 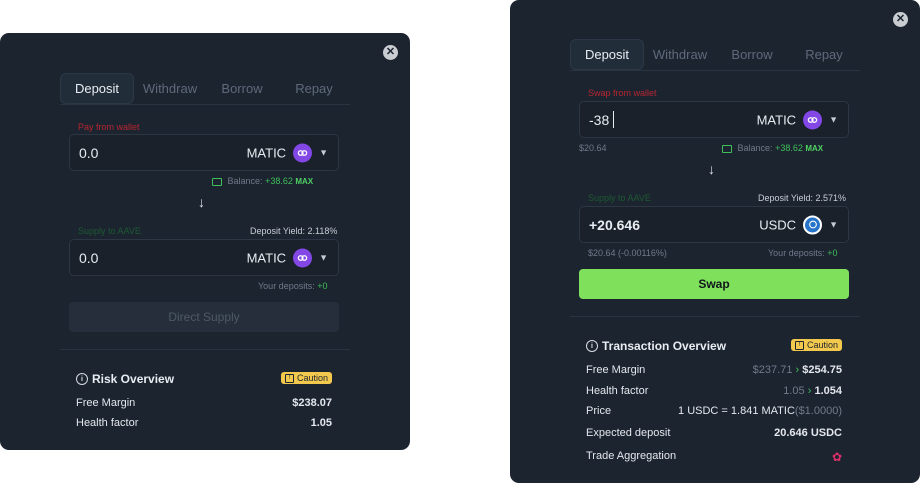 What do you see at coordinates (204, 257) in the screenshot?
I see `supply-amount-field: 0.0 MATIC ▼` at bounding box center [204, 257].